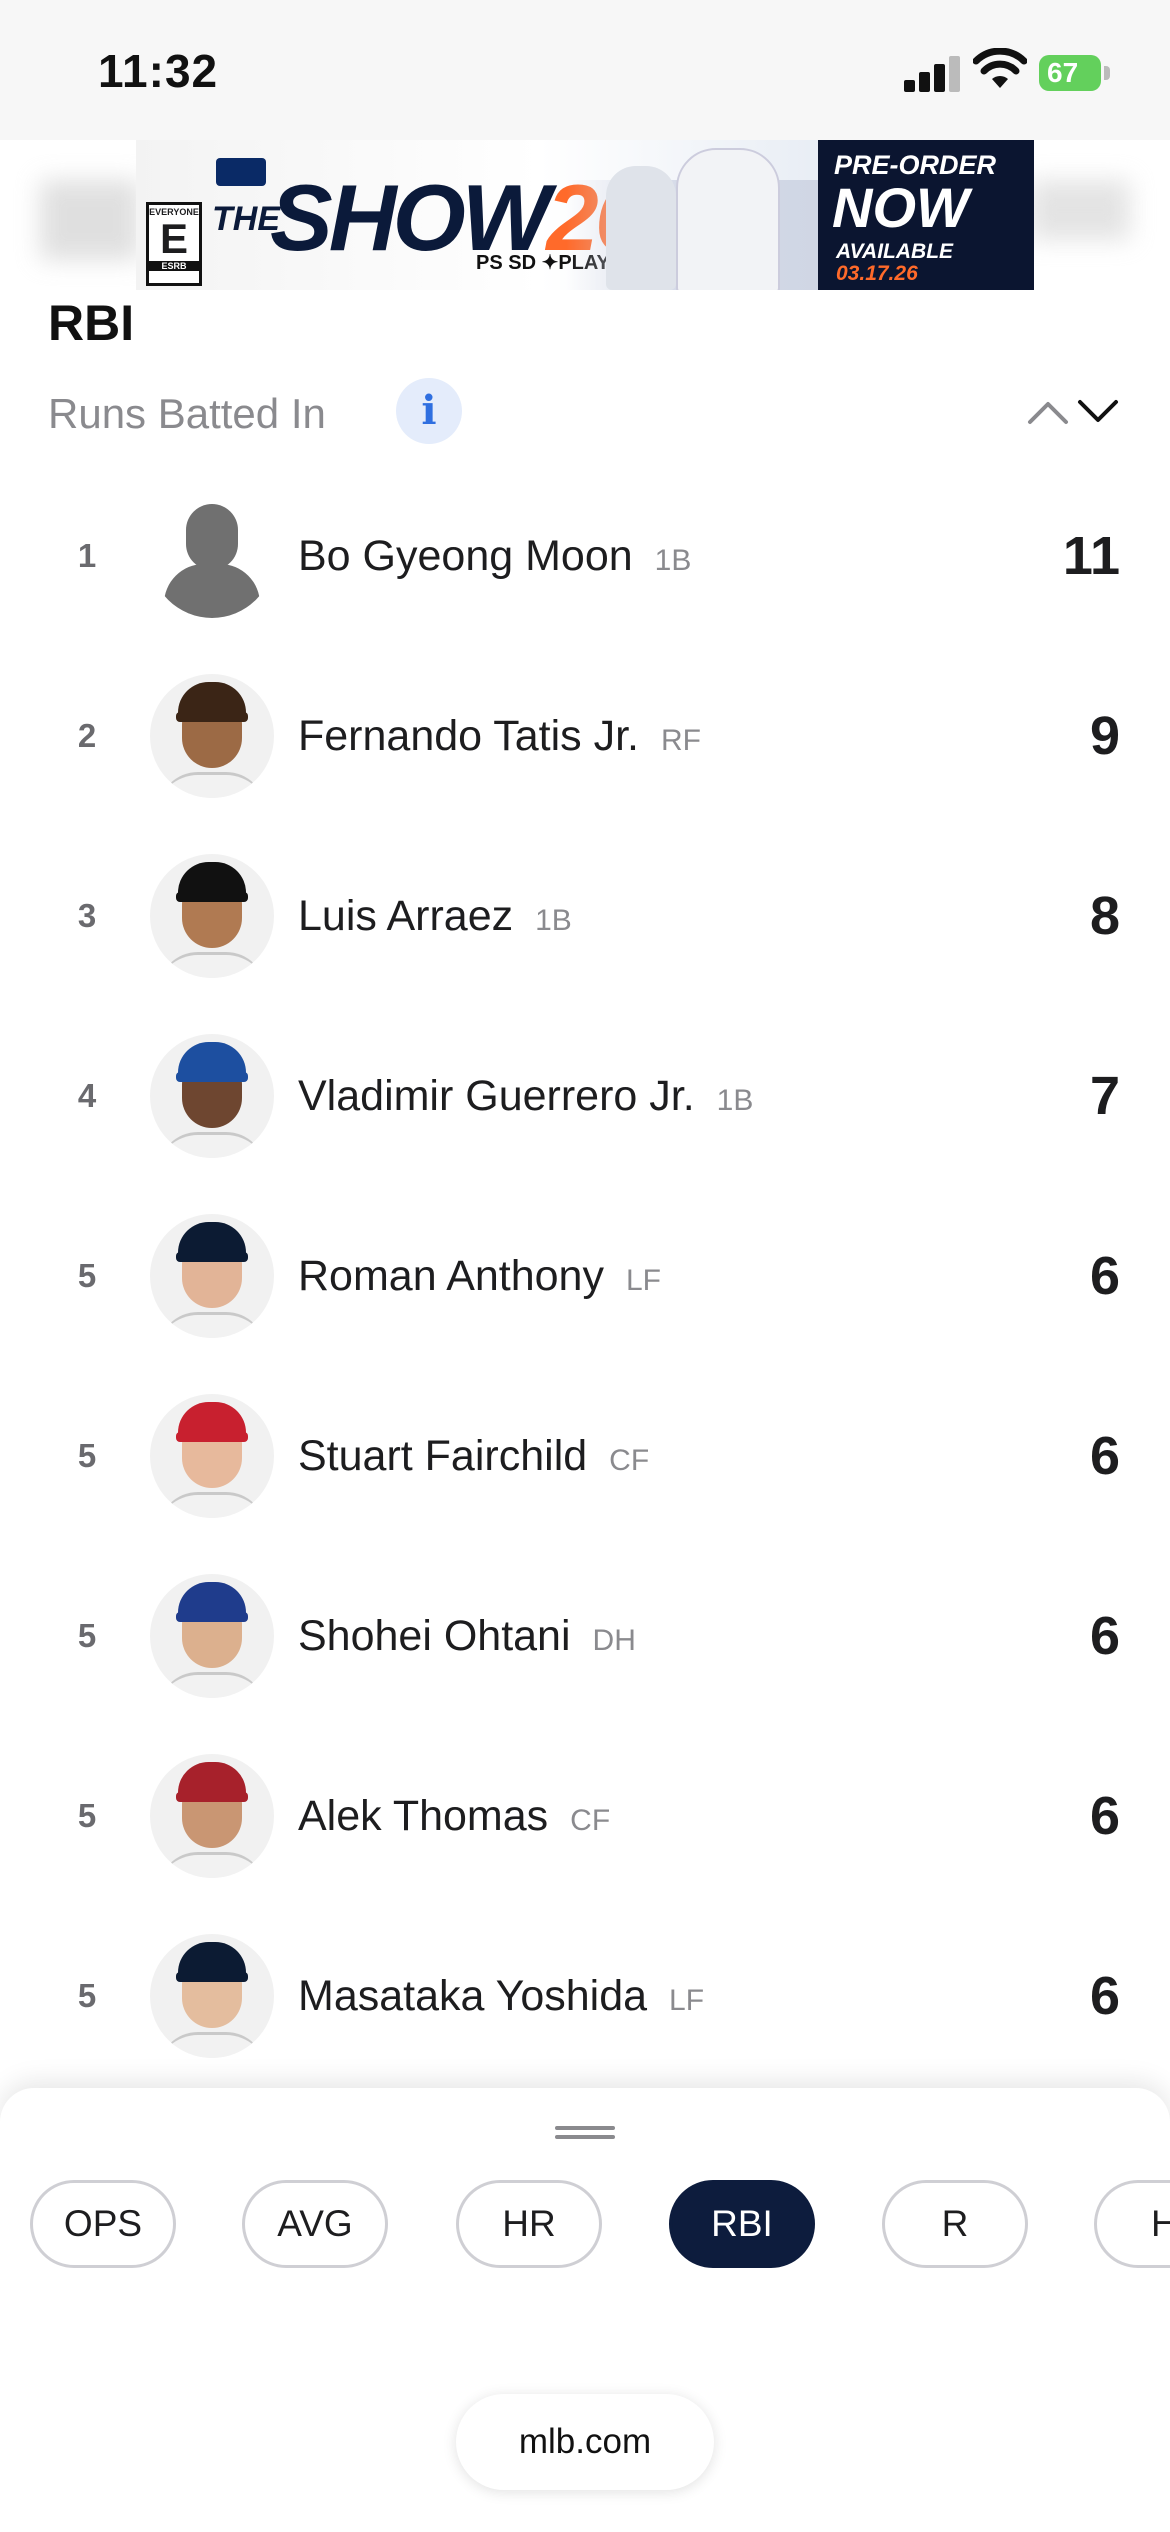 This screenshot has height=2532, width=1170. Describe the element at coordinates (173, 238) in the screenshot. I see `rating-letter: E` at that location.